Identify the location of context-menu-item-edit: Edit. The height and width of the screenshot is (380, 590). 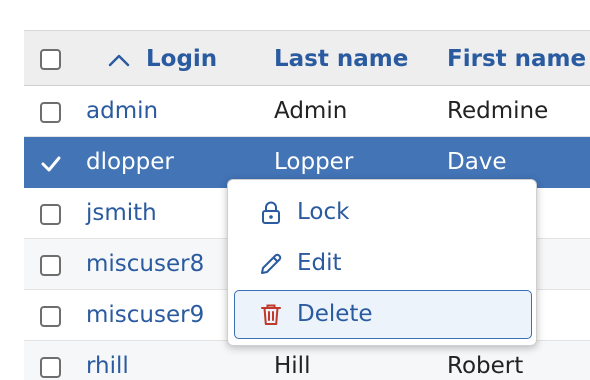
(383, 263).